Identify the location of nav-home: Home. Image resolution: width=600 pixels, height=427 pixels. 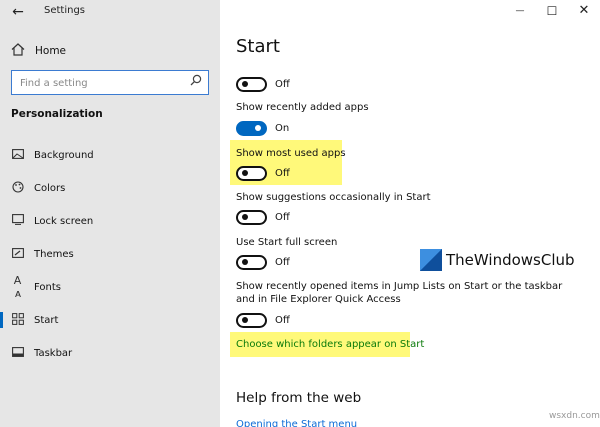
(38, 51).